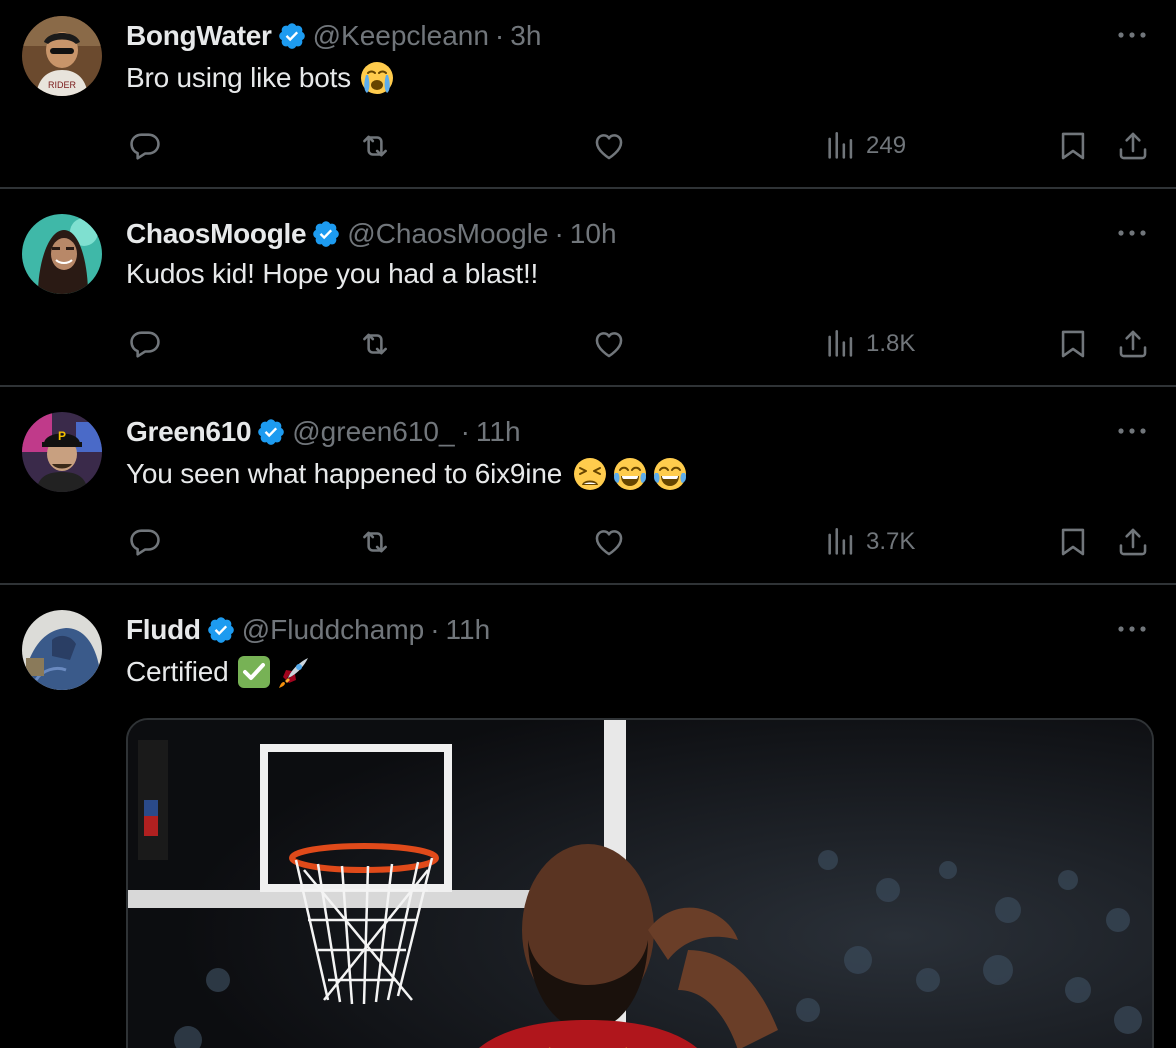  Describe the element at coordinates (294, 672) in the screenshot. I see `rocket-emoji` at that location.